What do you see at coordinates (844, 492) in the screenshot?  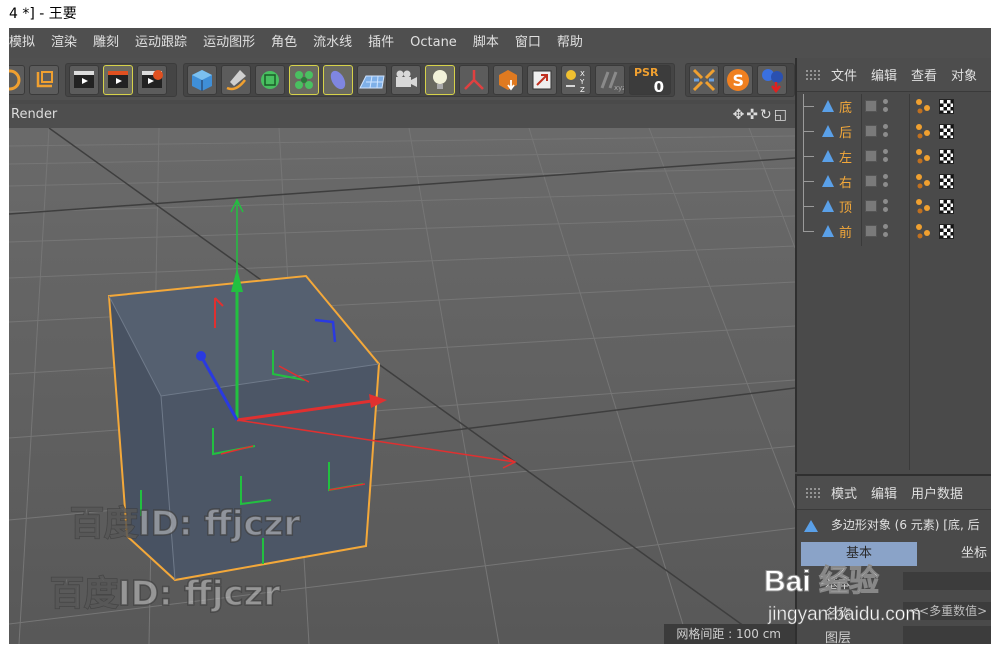 I see `attr-menu-mode: 模式` at bounding box center [844, 492].